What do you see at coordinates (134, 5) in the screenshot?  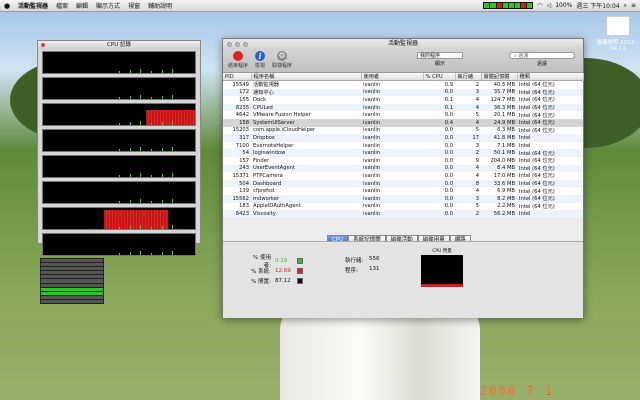 I see `menu-window: 視窗` at bounding box center [134, 5].